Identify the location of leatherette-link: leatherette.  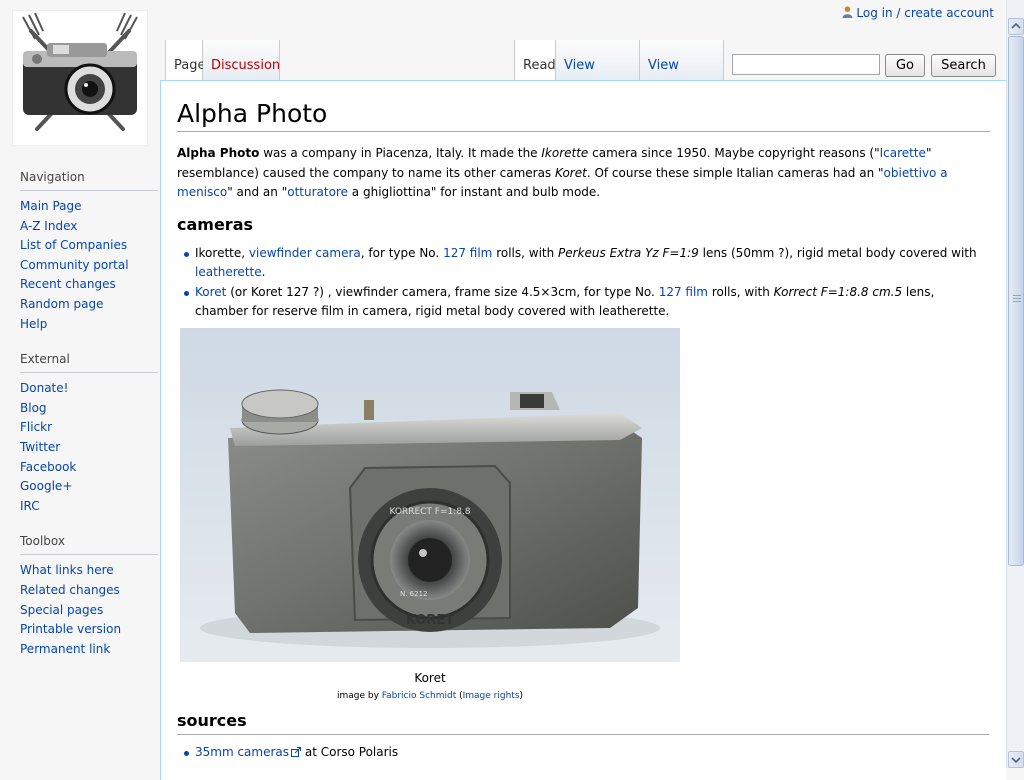
(228, 272).